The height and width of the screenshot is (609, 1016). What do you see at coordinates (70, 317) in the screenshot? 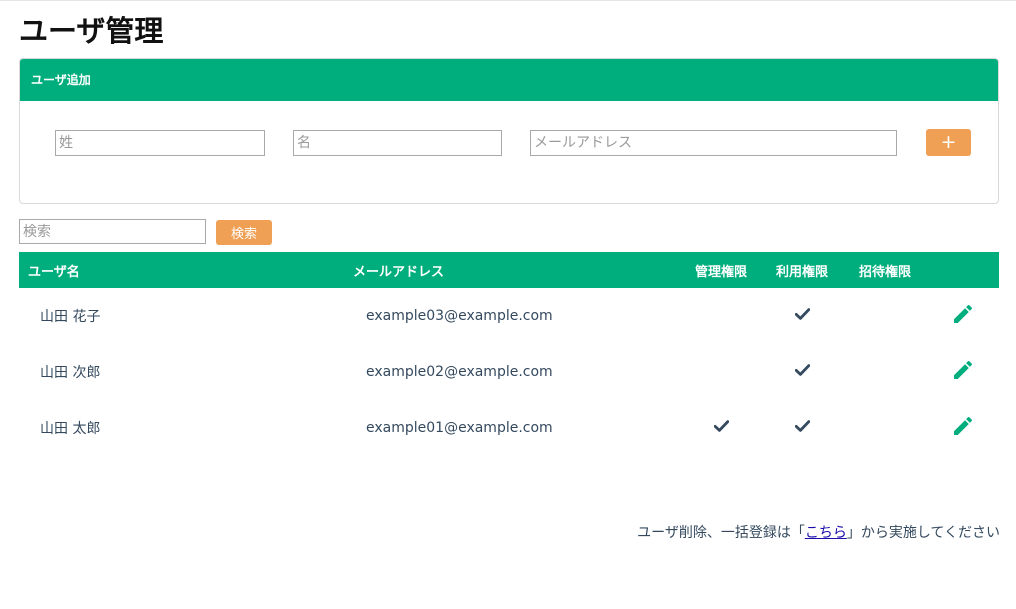
I see `user-name-cell: 山田 花子` at bounding box center [70, 317].